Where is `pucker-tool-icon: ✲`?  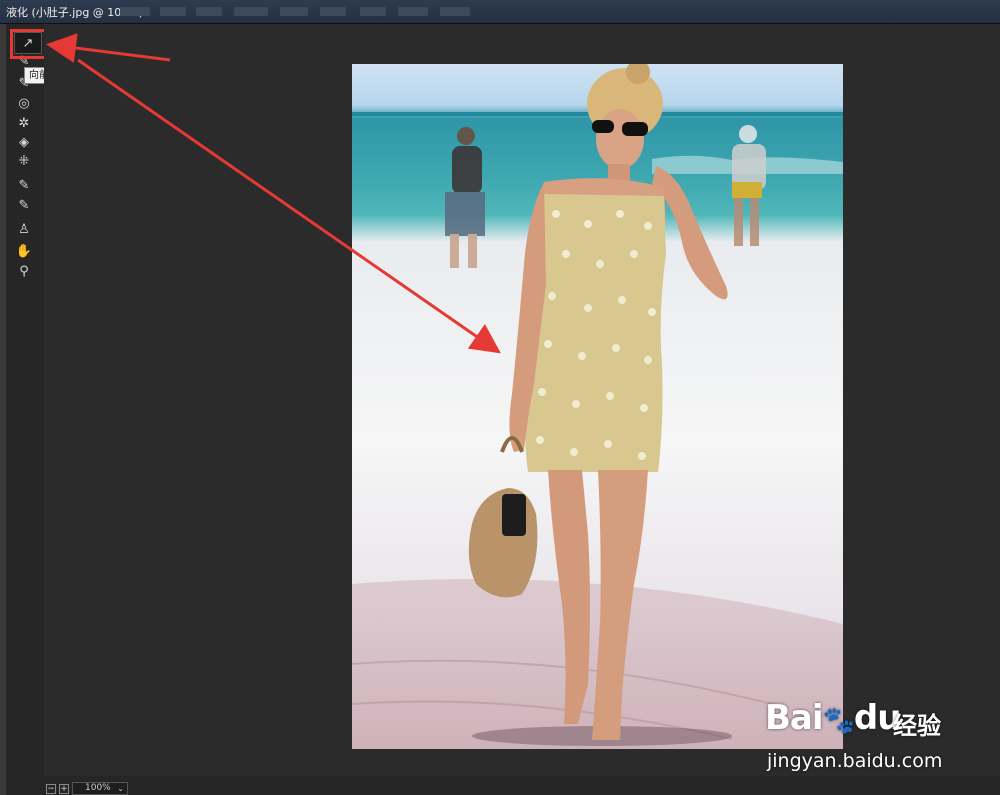
pucker-tool-icon: ✲ is located at coordinates (24, 123).